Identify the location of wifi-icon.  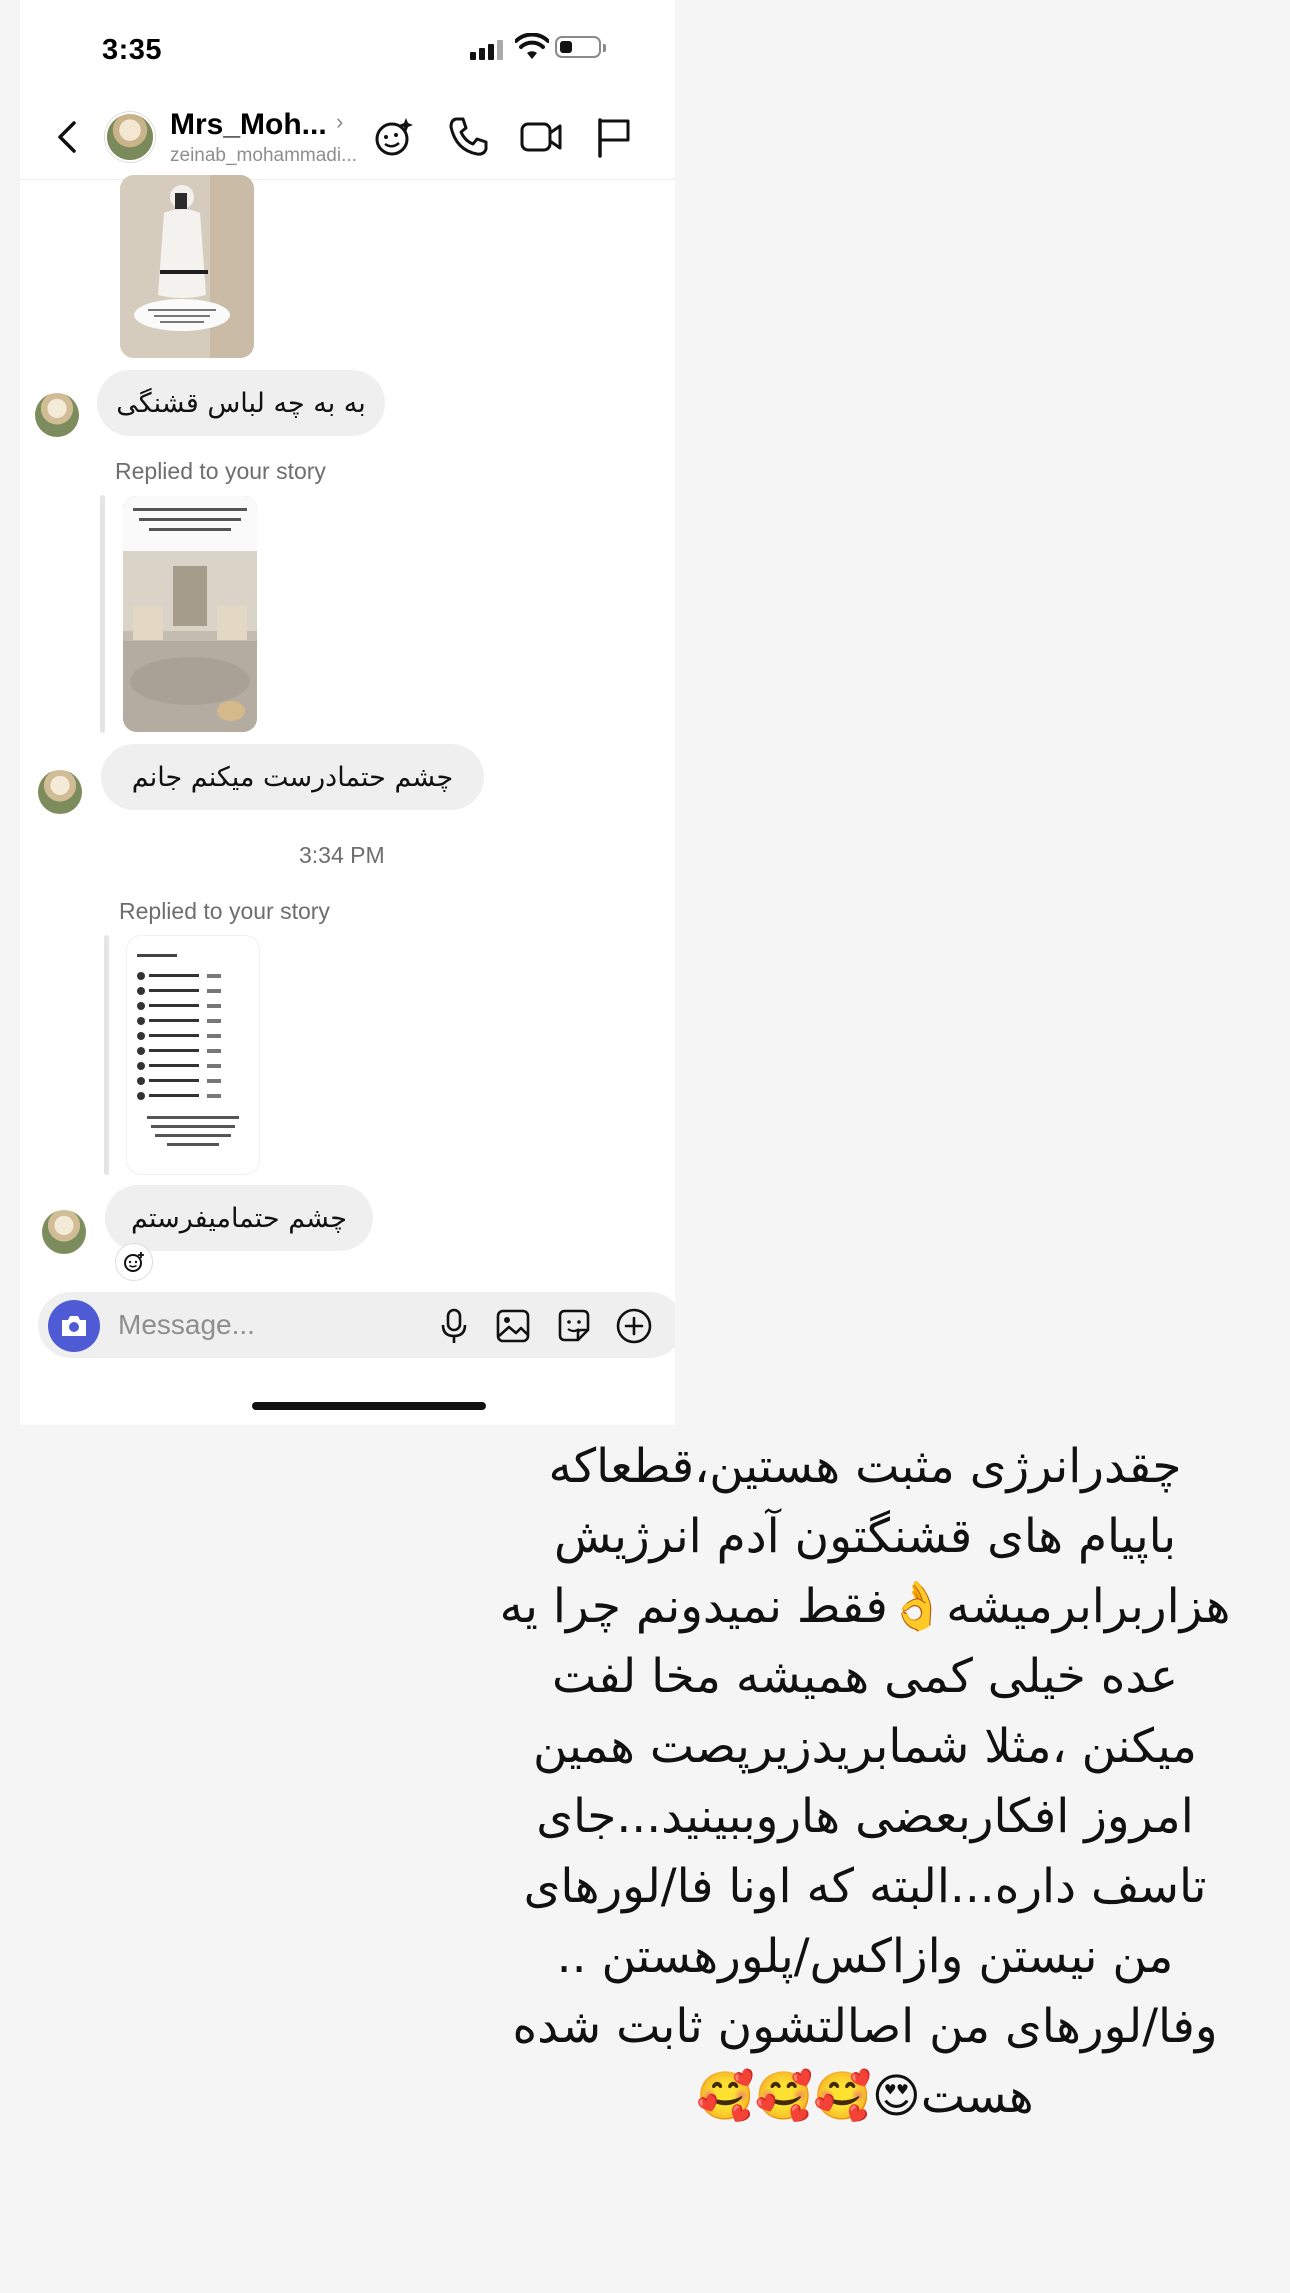
(532, 46).